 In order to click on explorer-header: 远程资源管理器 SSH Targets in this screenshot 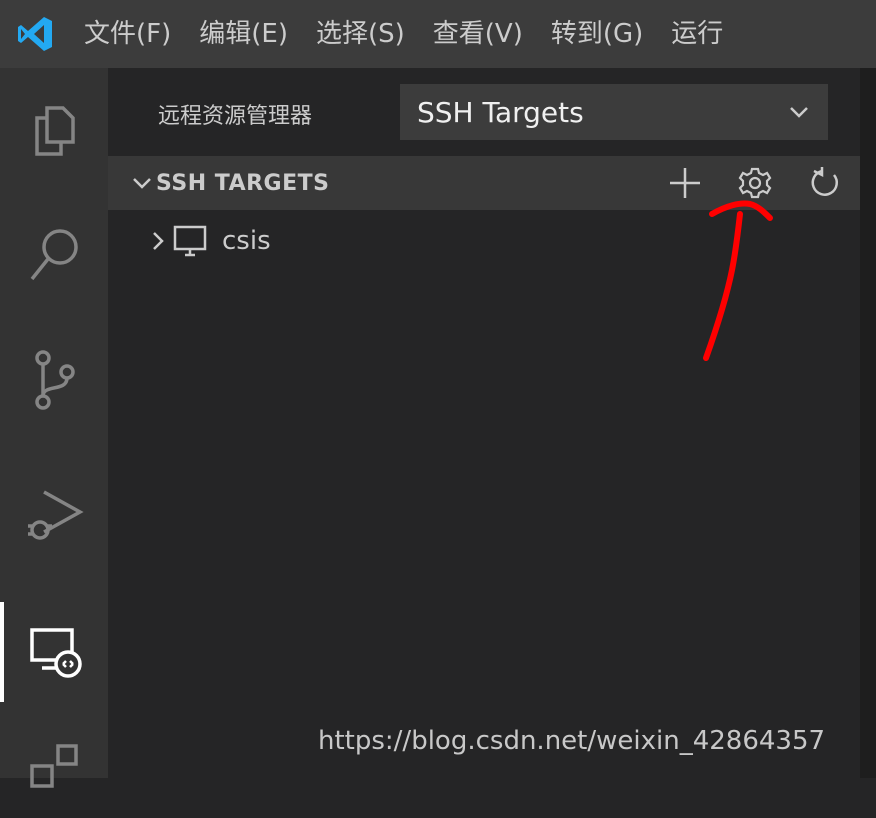, I will do `click(484, 112)`.